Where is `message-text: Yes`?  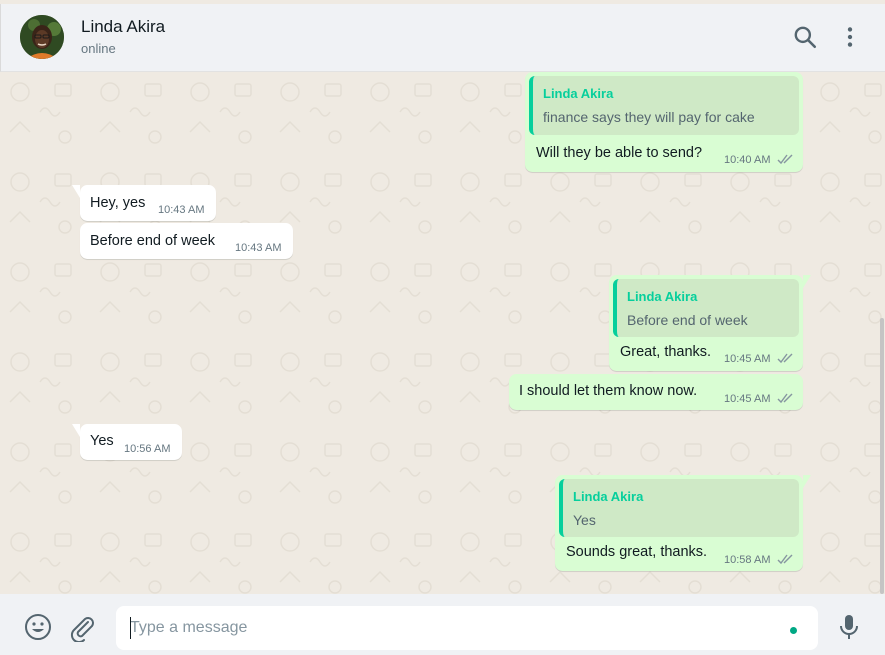
message-text: Yes is located at coordinates (102, 441).